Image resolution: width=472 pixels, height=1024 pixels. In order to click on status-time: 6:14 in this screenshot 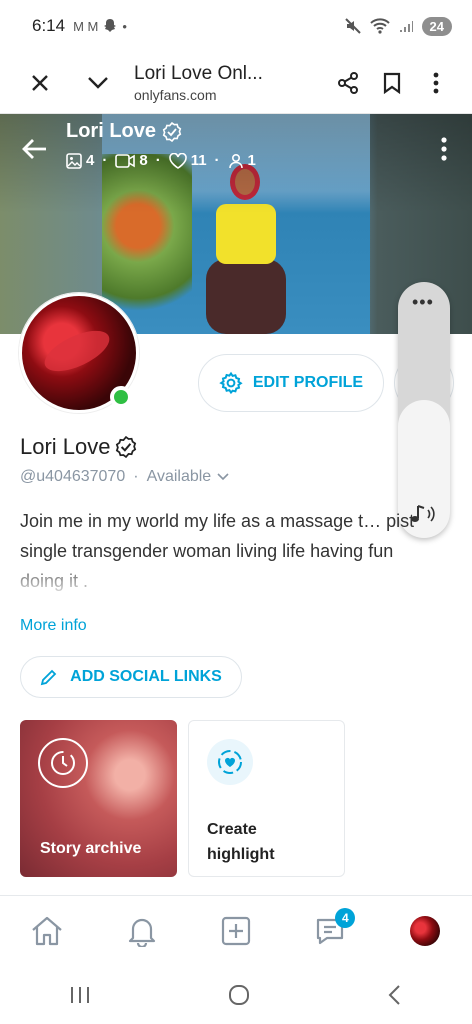, I will do `click(49, 25)`.